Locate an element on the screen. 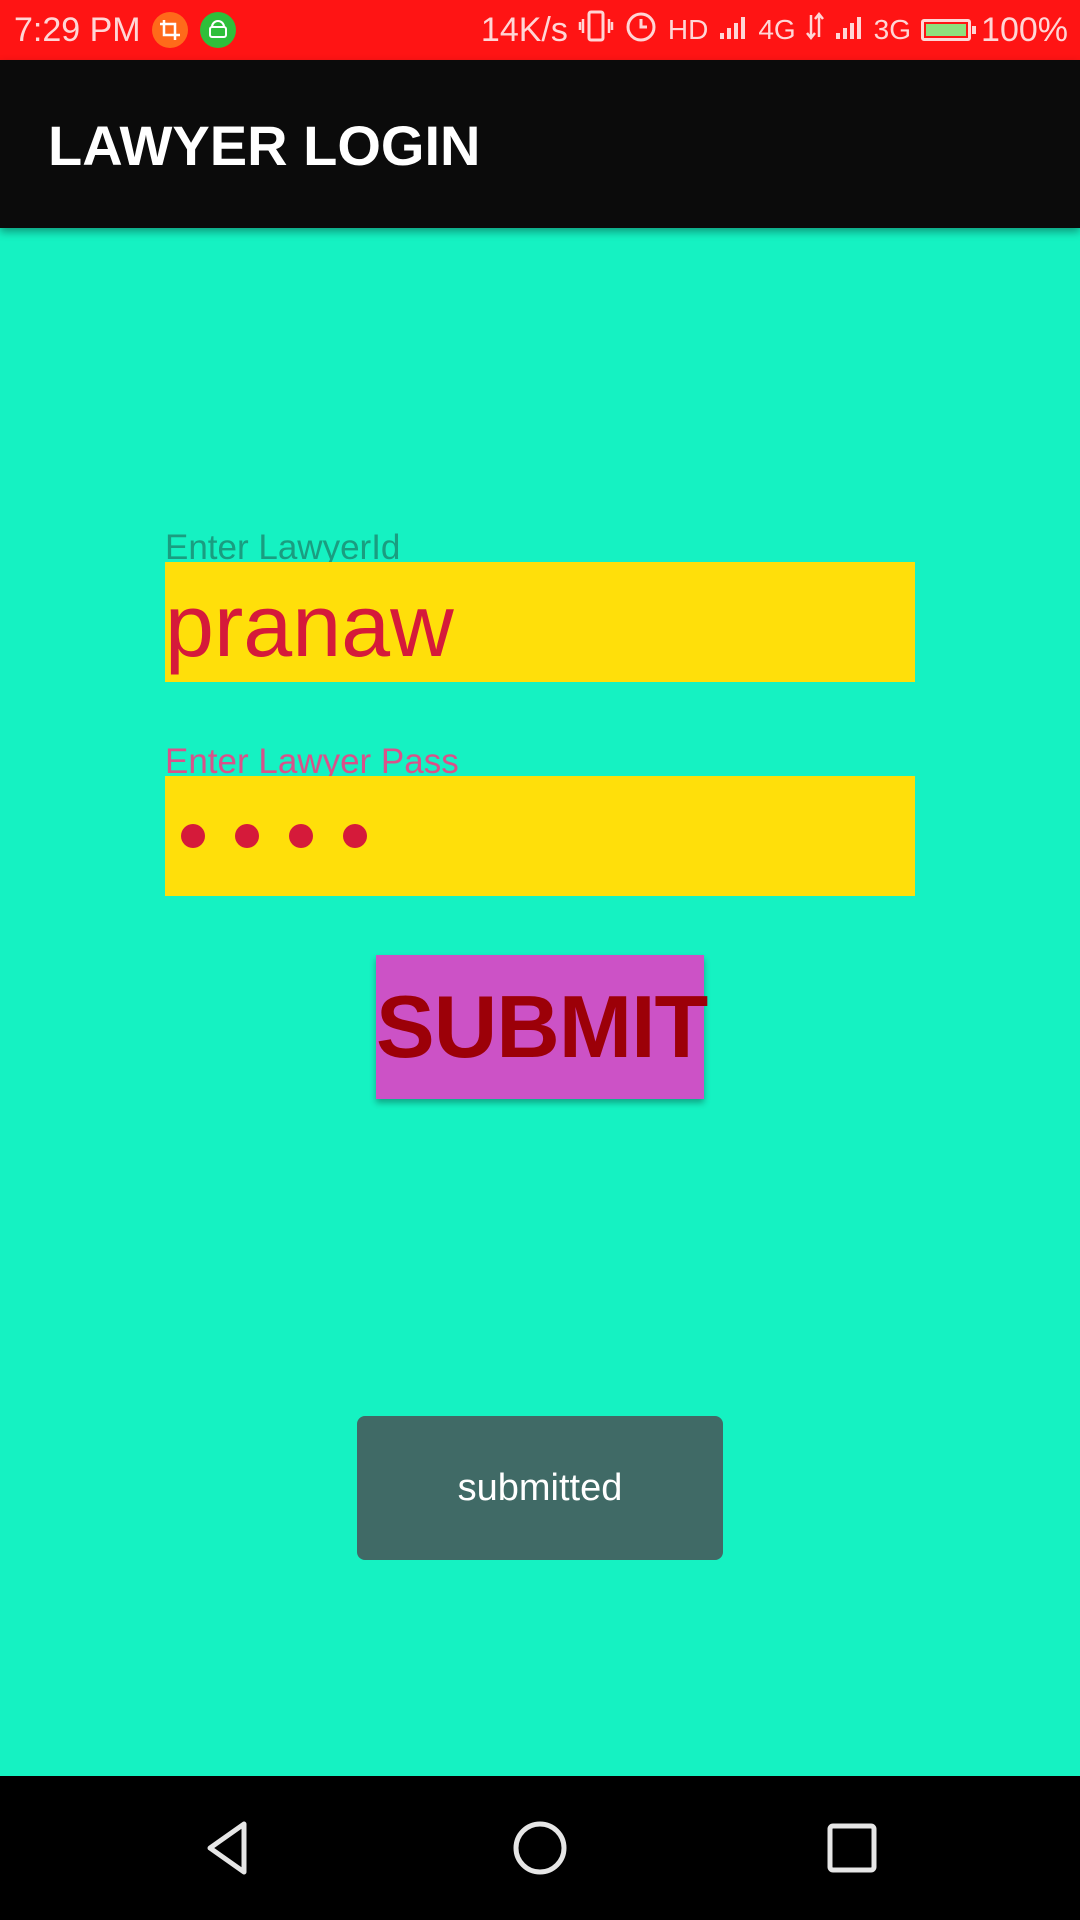 This screenshot has height=1920, width=1080. home-circle-icon is located at coordinates (540, 1848).